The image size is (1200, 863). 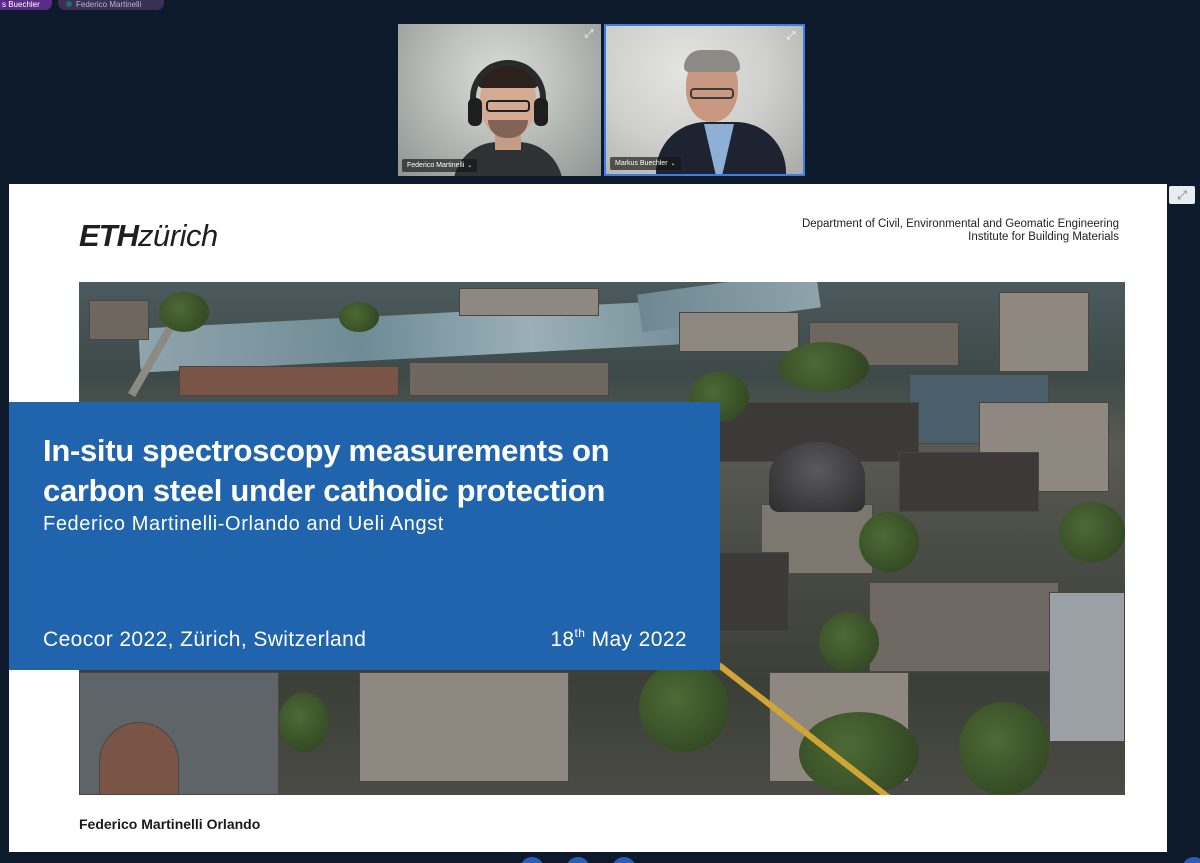 What do you see at coordinates (1182, 195) in the screenshot?
I see `expand-screen-share-icon: ⤢` at bounding box center [1182, 195].